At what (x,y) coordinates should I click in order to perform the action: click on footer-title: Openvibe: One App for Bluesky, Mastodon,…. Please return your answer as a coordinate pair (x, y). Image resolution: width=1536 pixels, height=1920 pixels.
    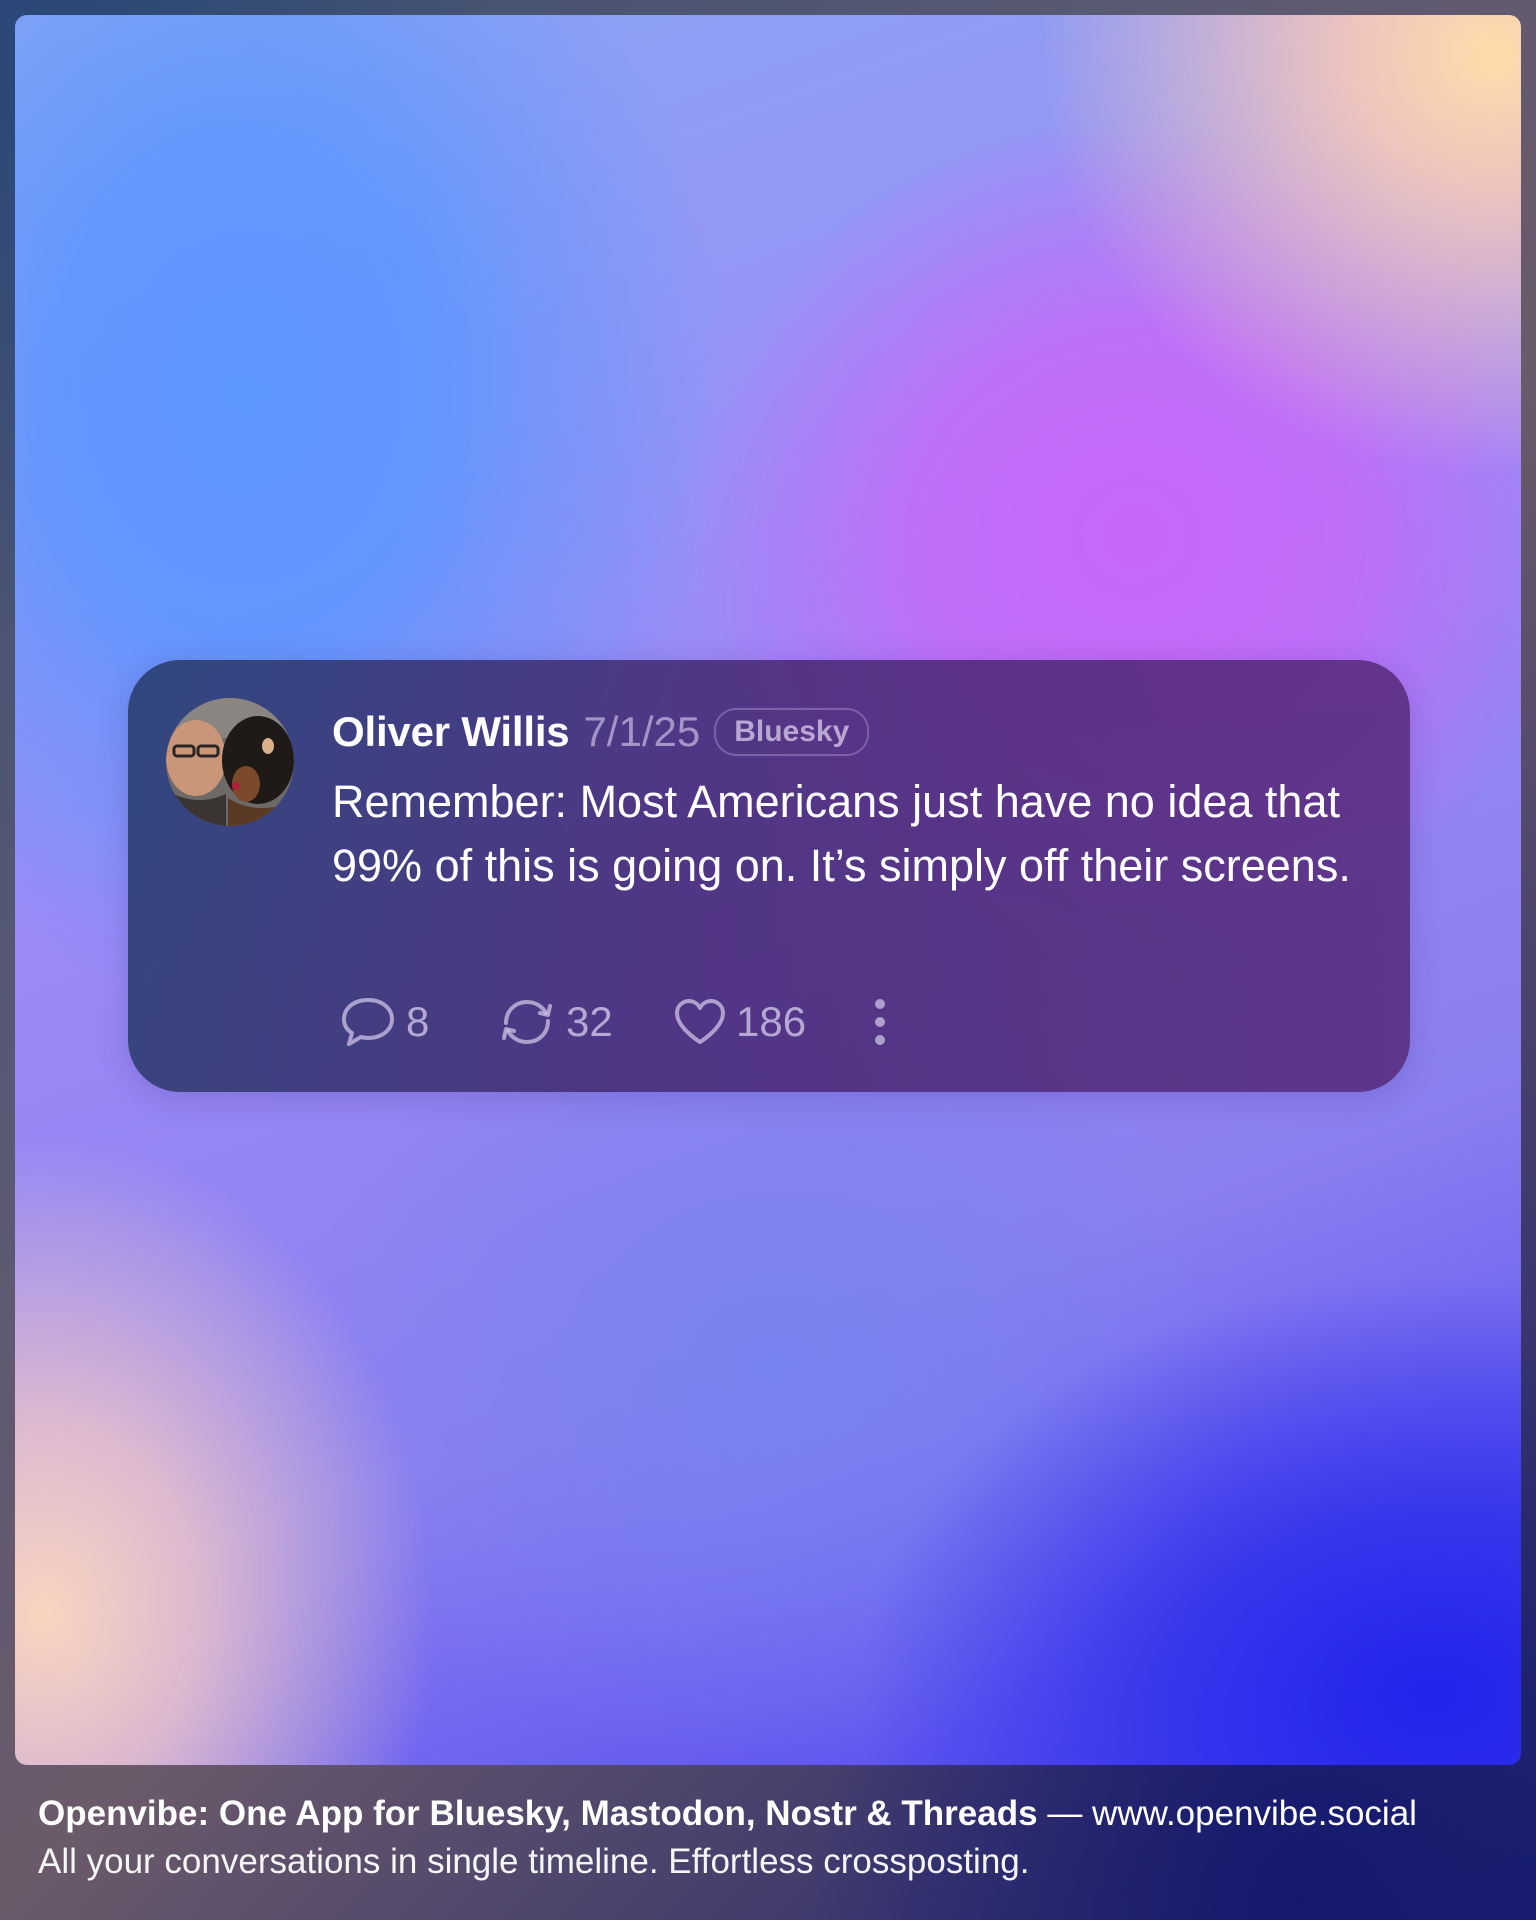
    Looking at the image, I should click on (538, 1813).